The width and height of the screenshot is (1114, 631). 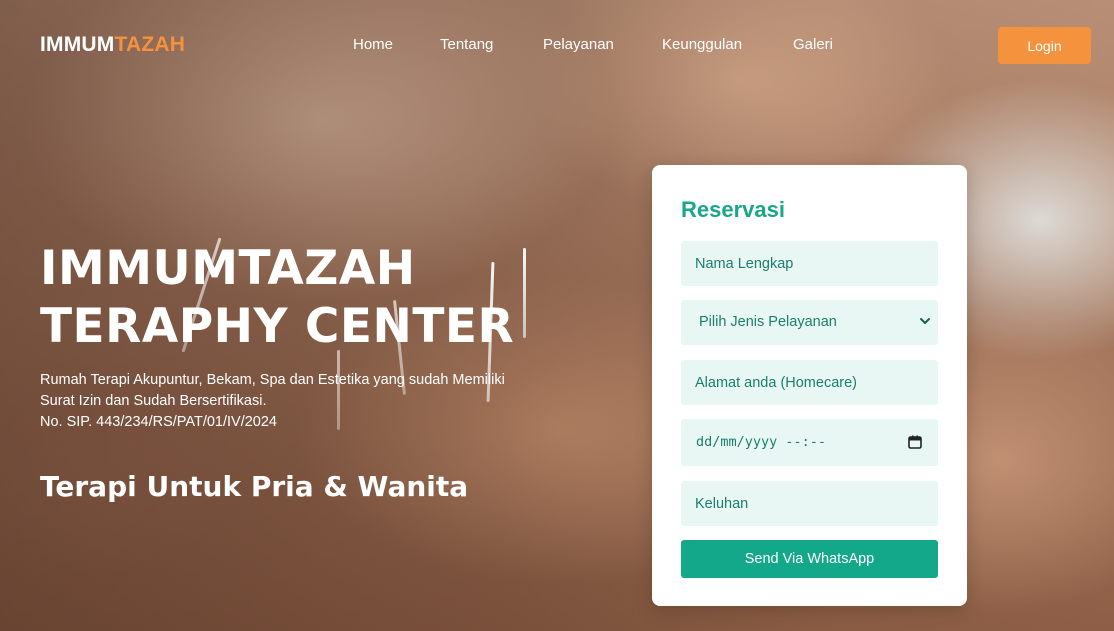 I want to click on service-select-value: Pilih Jenis Pelayanan, so click(x=768, y=322).